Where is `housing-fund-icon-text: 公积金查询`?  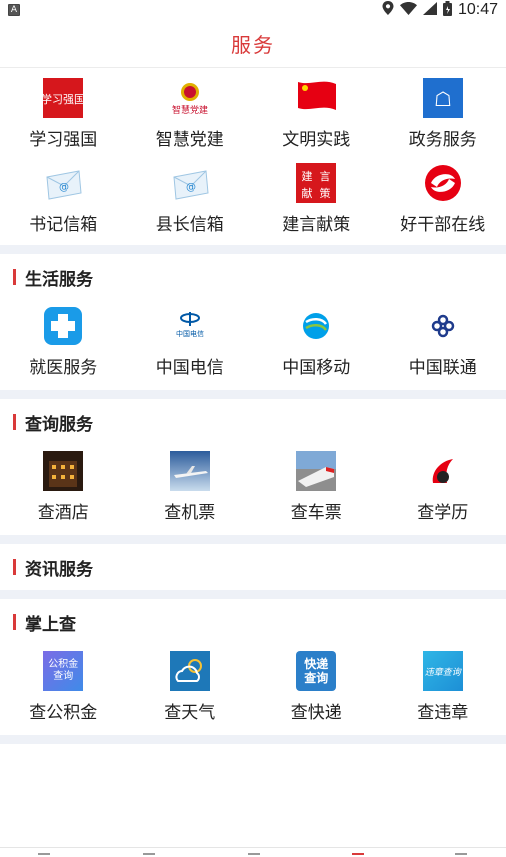 housing-fund-icon-text: 公积金查询 is located at coordinates (63, 670).